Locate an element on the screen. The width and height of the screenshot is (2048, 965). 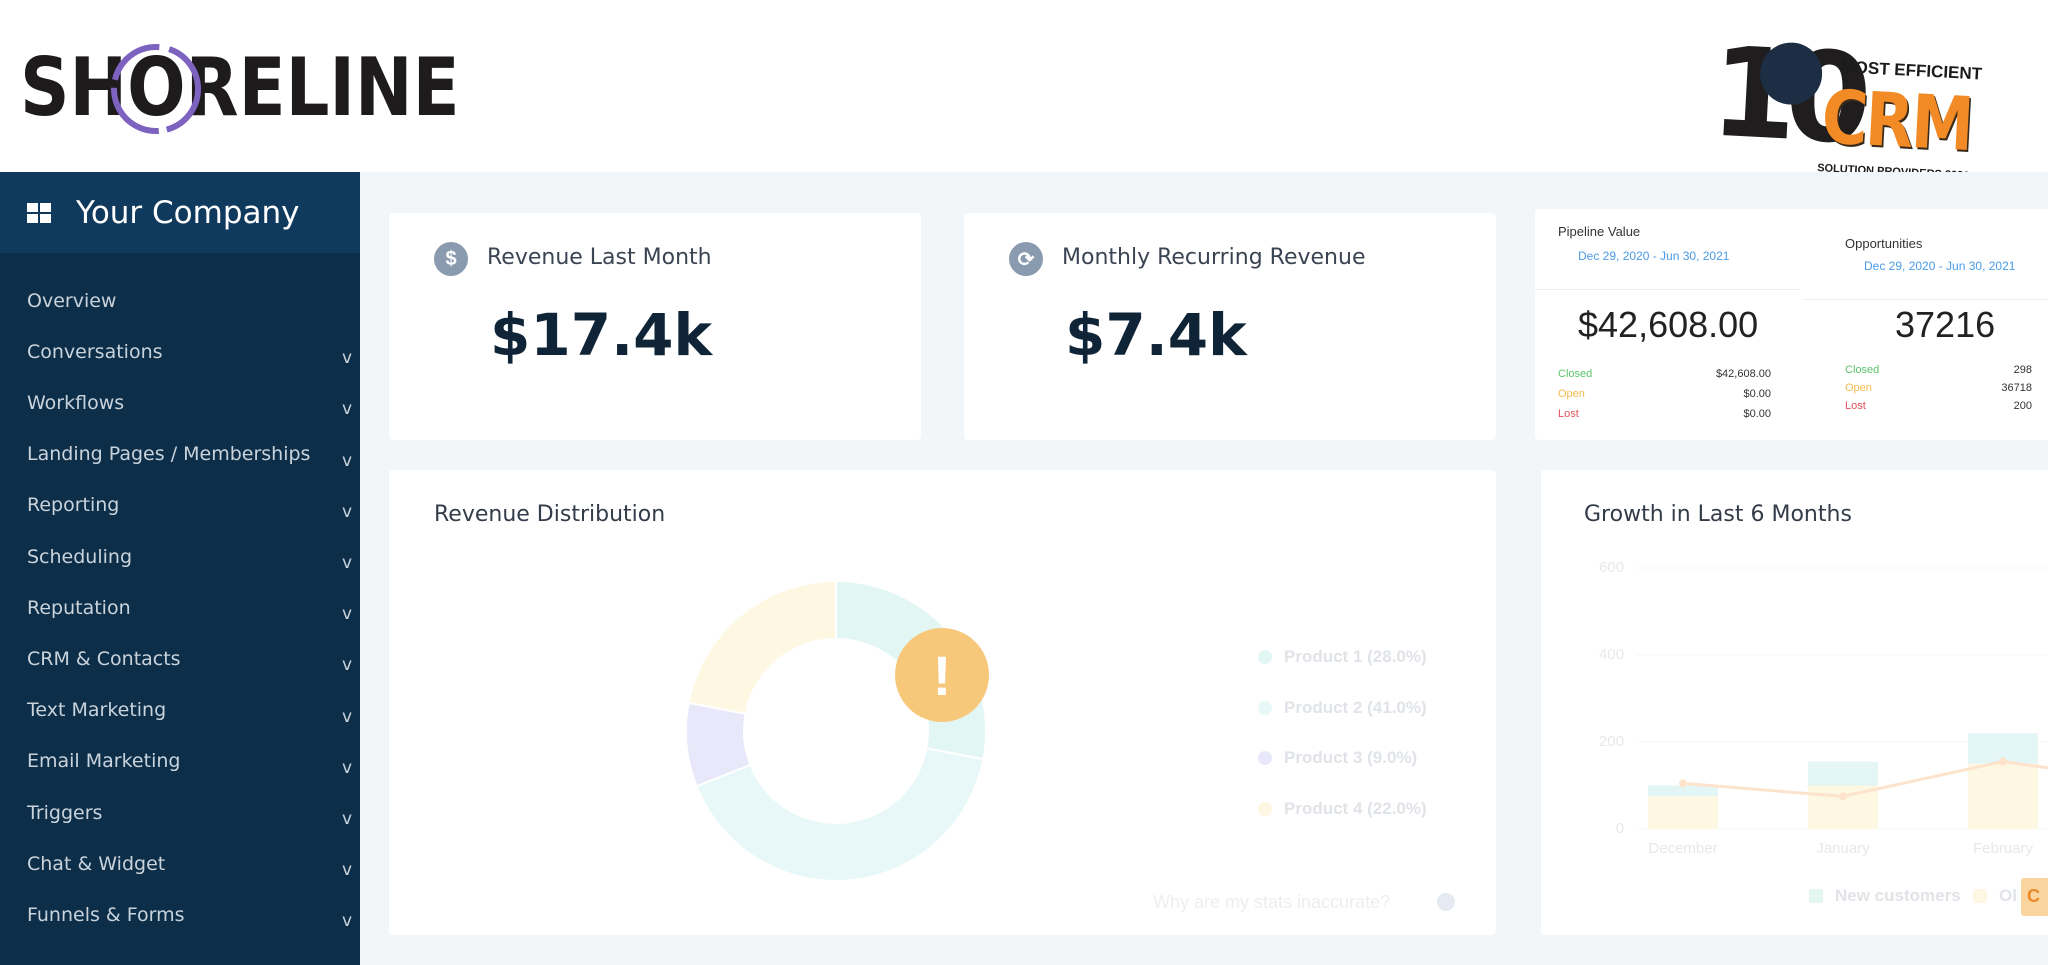
company-switcher: Your Company is located at coordinates (180, 212).